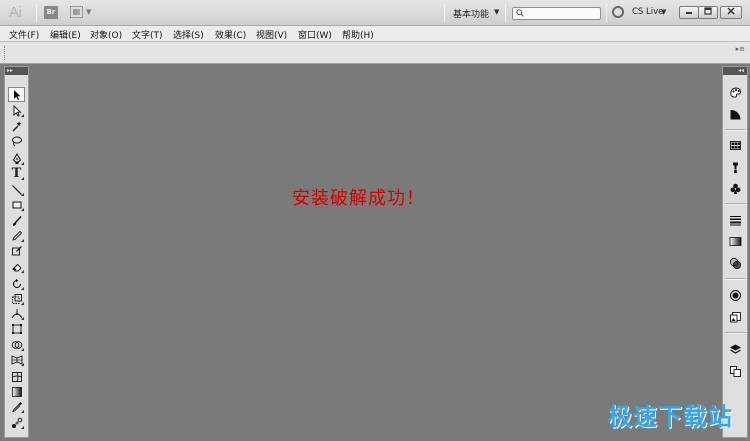  What do you see at coordinates (471, 13) in the screenshot?
I see `workspace-switcher: 基本功能` at bounding box center [471, 13].